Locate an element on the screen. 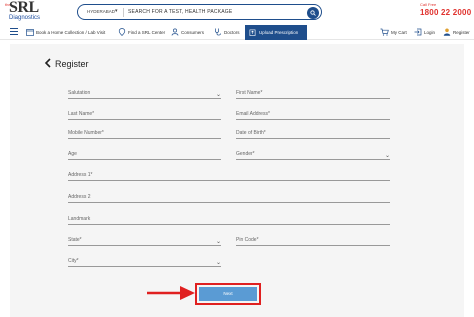 The width and height of the screenshot is (474, 317). user-icon is located at coordinates (175, 32).